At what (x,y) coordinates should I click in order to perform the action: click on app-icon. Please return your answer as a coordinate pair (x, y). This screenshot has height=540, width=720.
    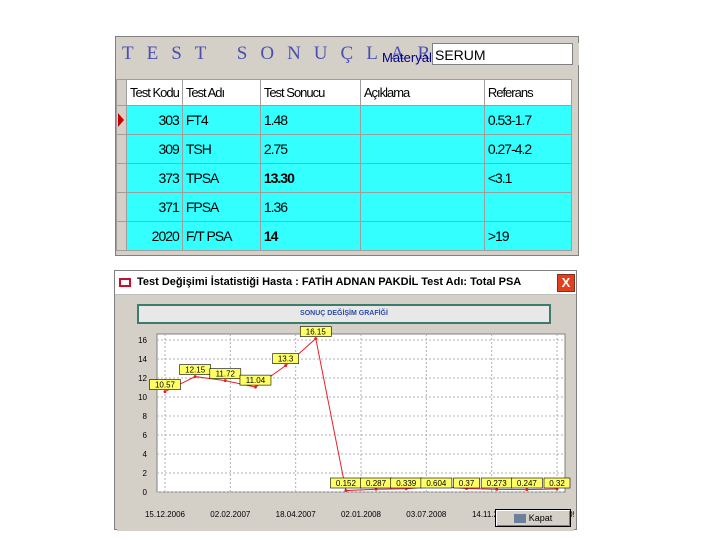
    Looking at the image, I should click on (125, 282).